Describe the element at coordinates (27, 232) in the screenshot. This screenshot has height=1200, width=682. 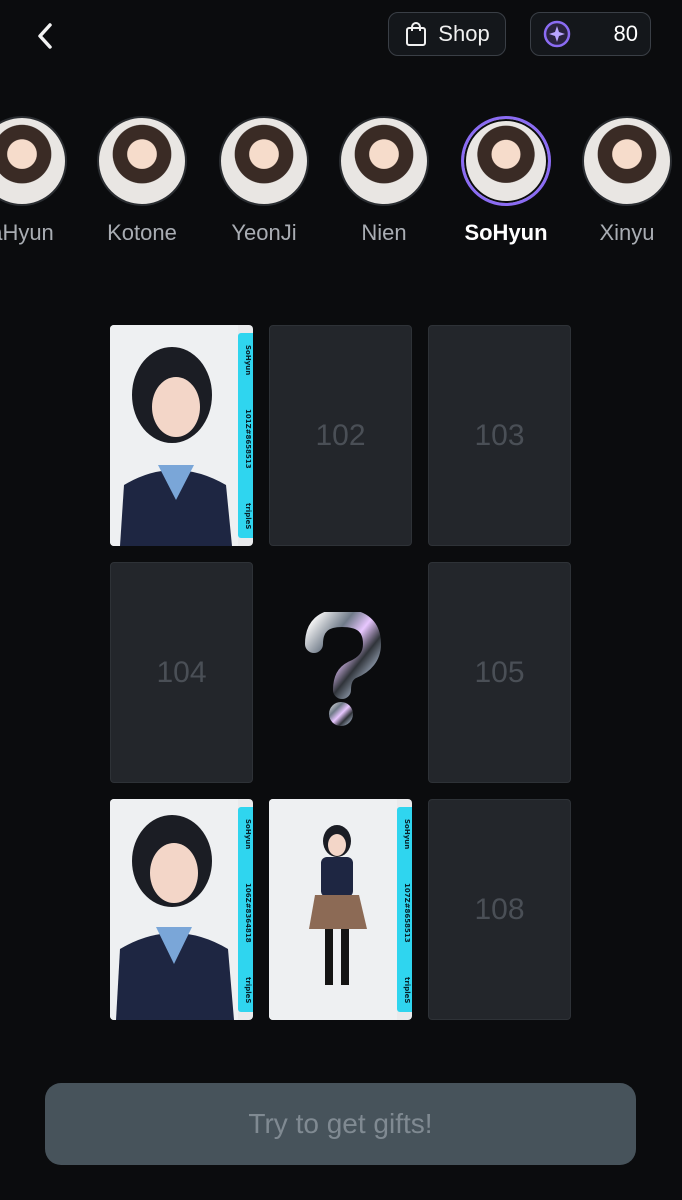
I see `member-name: aHyun` at that location.